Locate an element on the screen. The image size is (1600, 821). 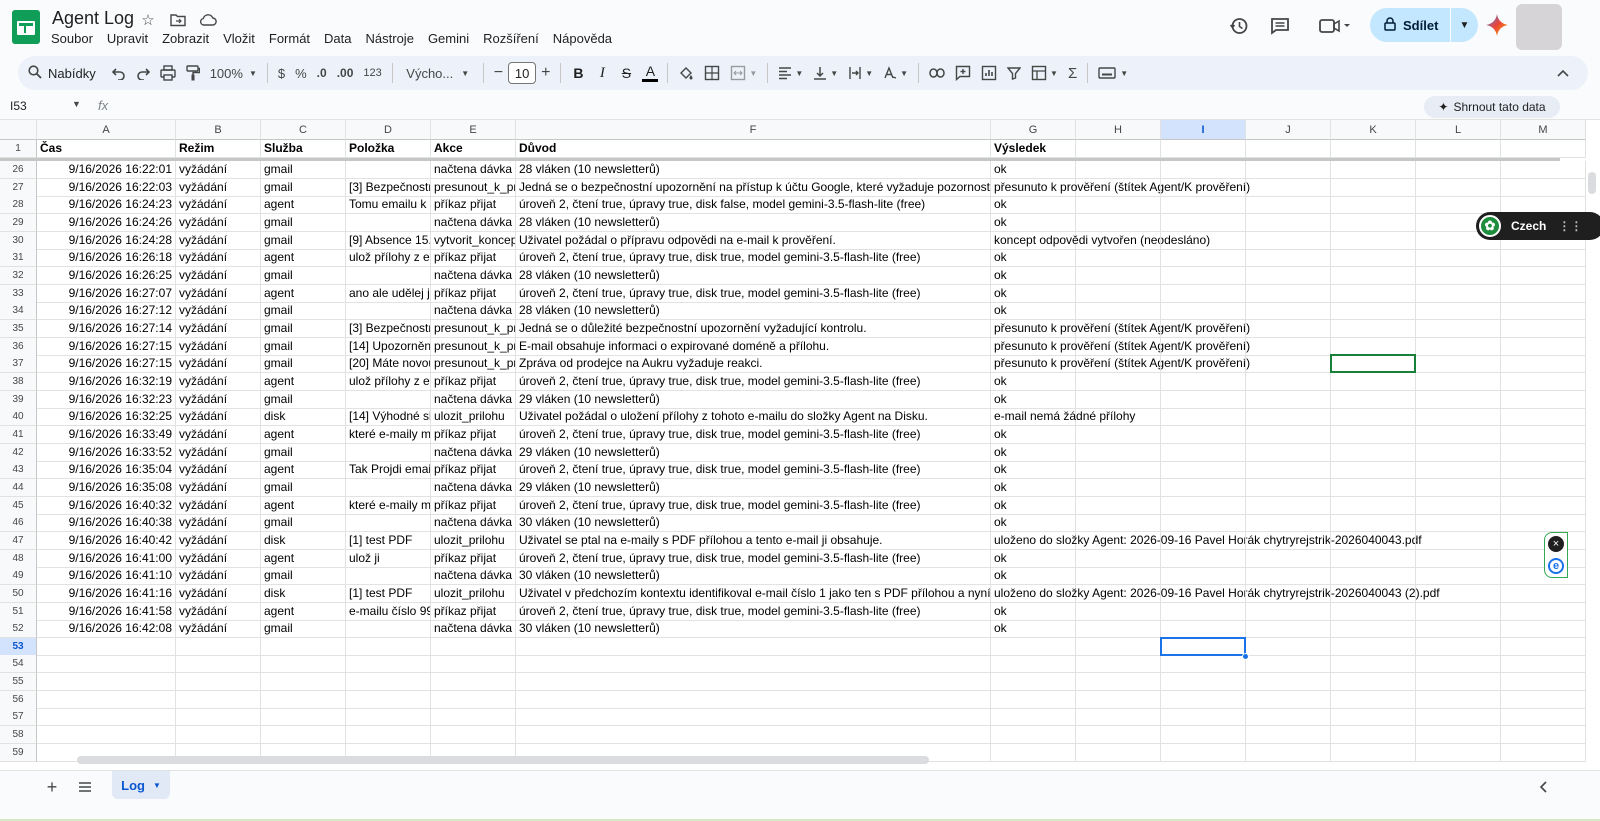
cell: agent is located at coordinates (303, 205).